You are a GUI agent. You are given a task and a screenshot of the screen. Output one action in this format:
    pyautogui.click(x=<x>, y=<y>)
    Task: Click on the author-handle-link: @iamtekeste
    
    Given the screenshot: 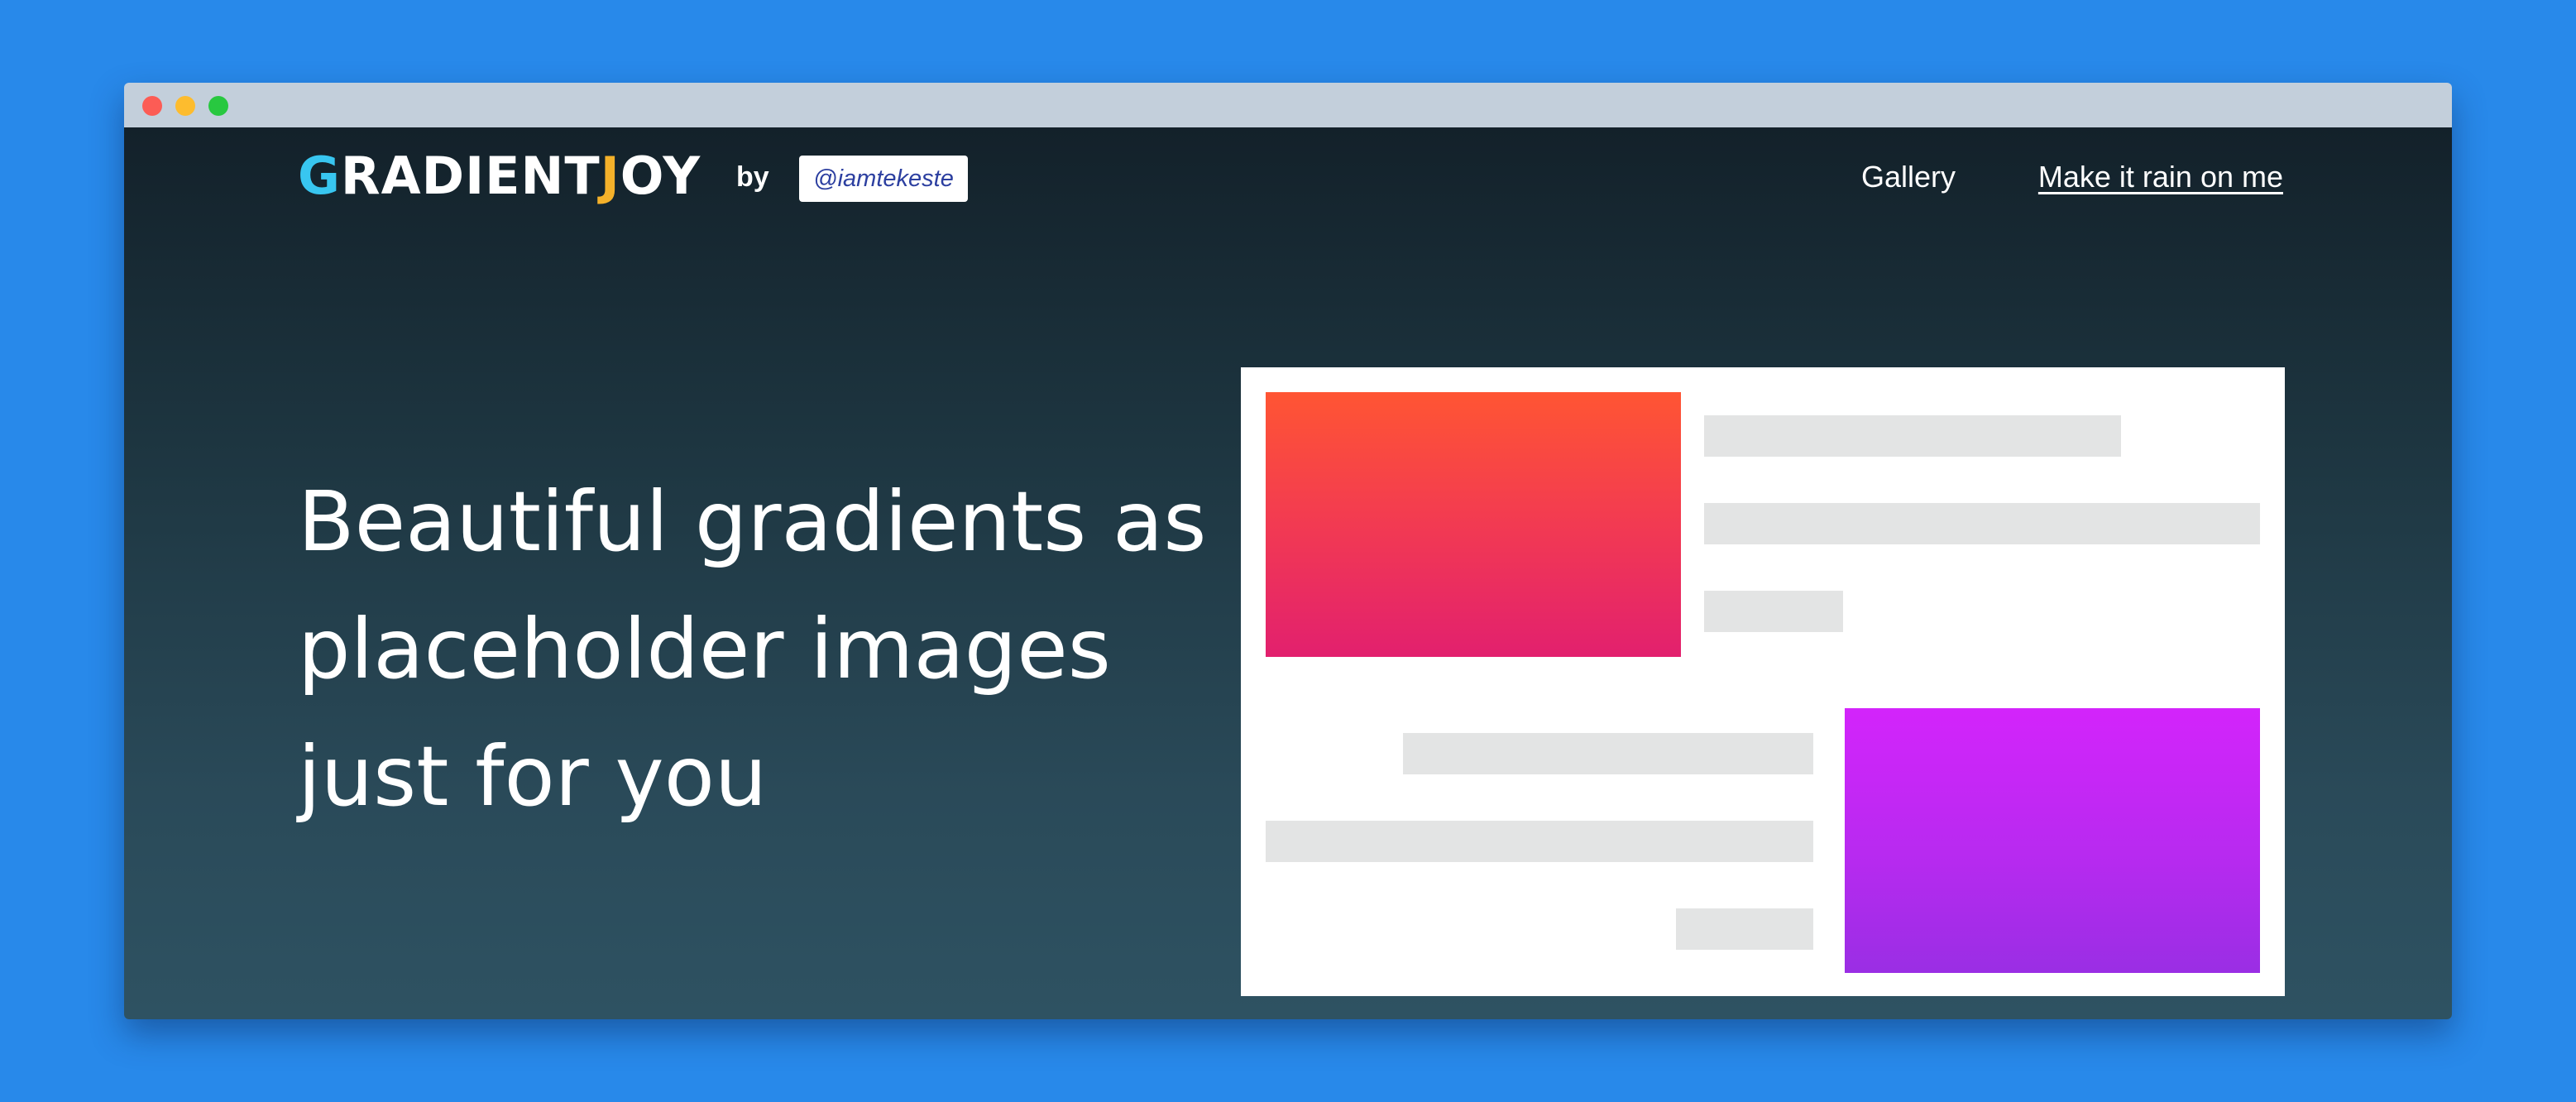 What is the action you would take?
    pyautogui.click(x=883, y=179)
    